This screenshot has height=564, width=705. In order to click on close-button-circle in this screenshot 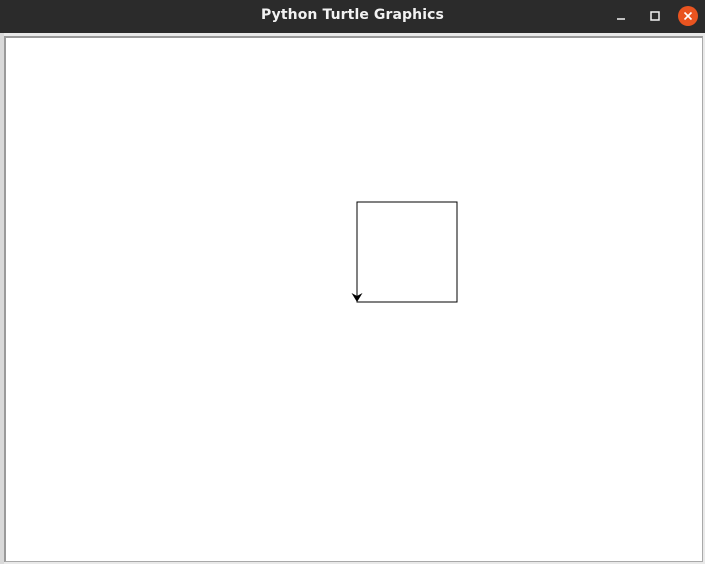, I will do `click(688, 16)`.